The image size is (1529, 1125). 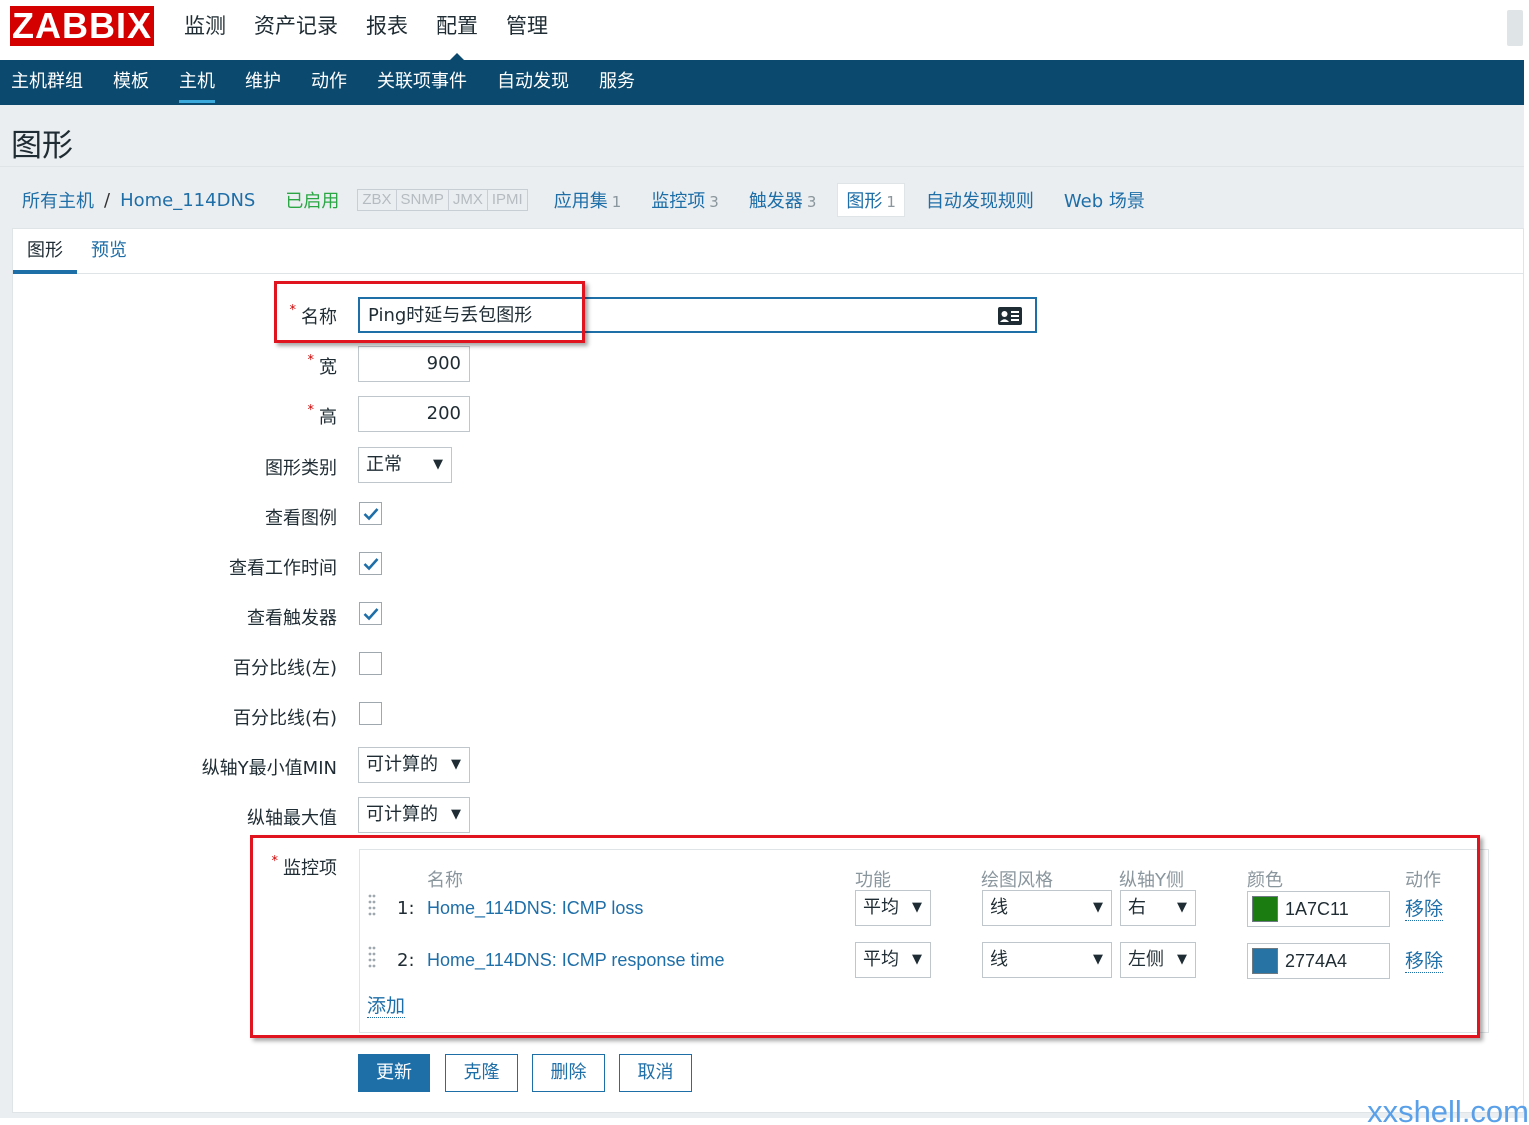 What do you see at coordinates (406, 908) in the screenshot?
I see `row-number: 1:` at bounding box center [406, 908].